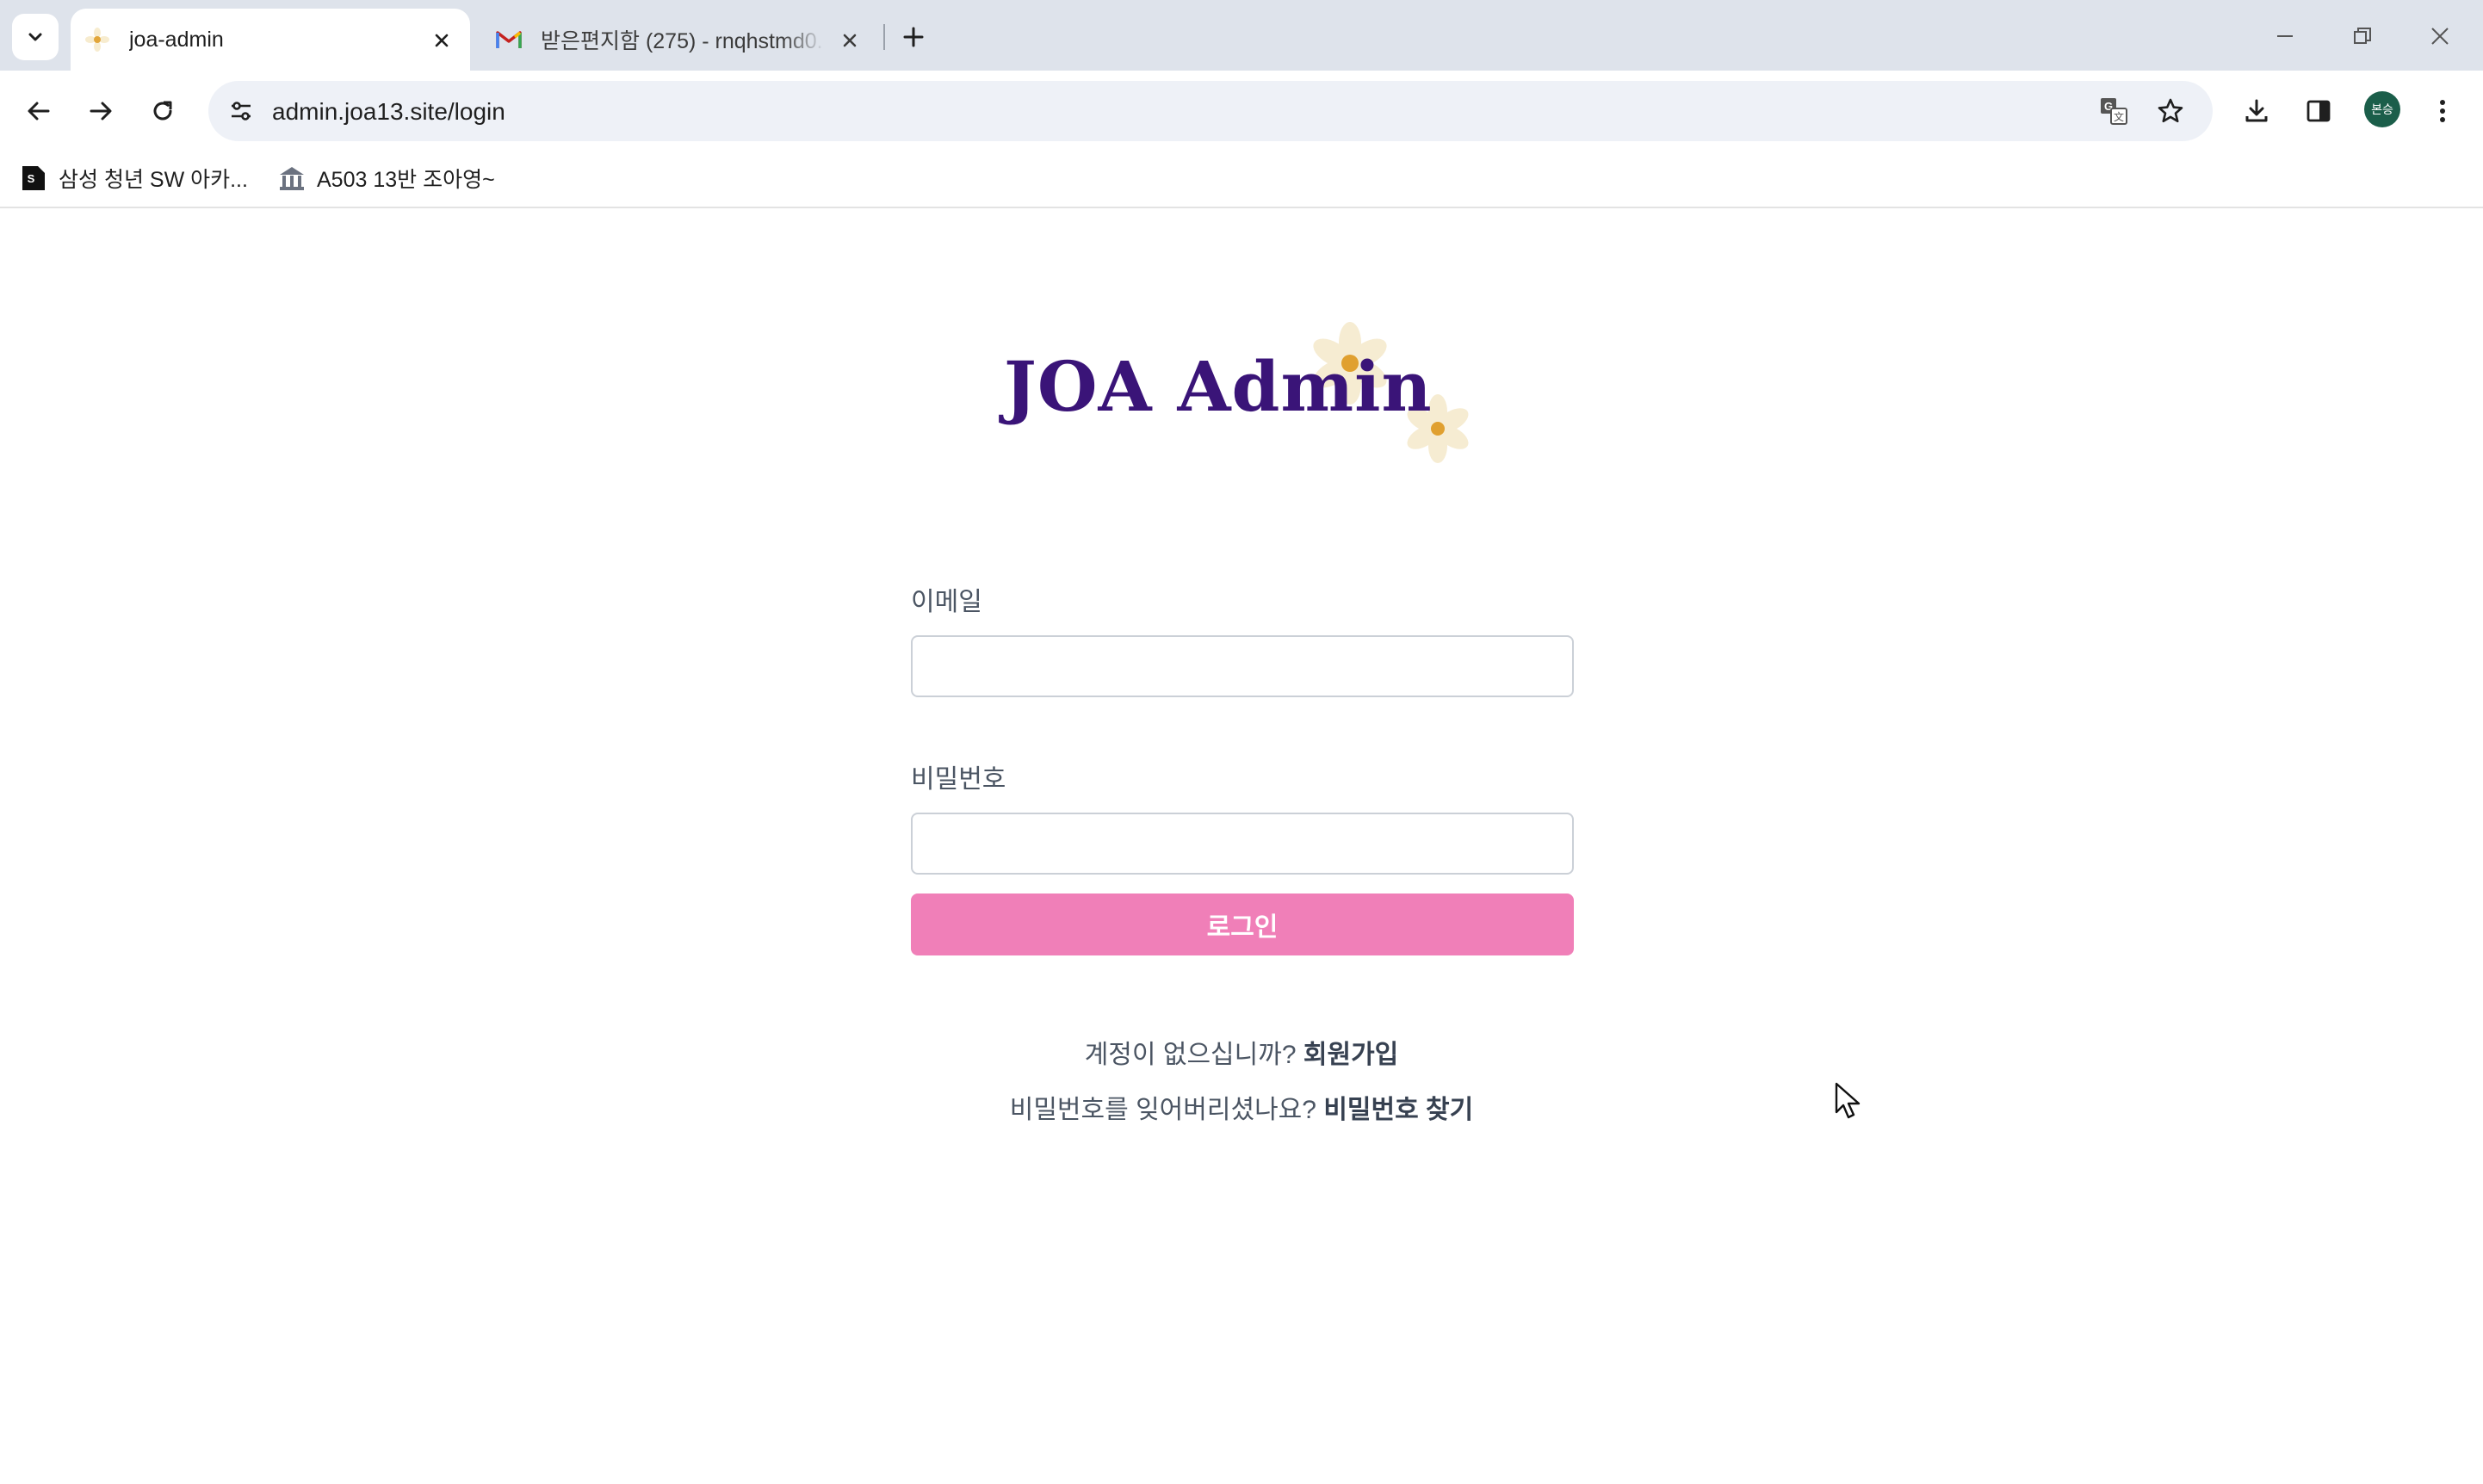  I want to click on restore-button, so click(2362, 36).